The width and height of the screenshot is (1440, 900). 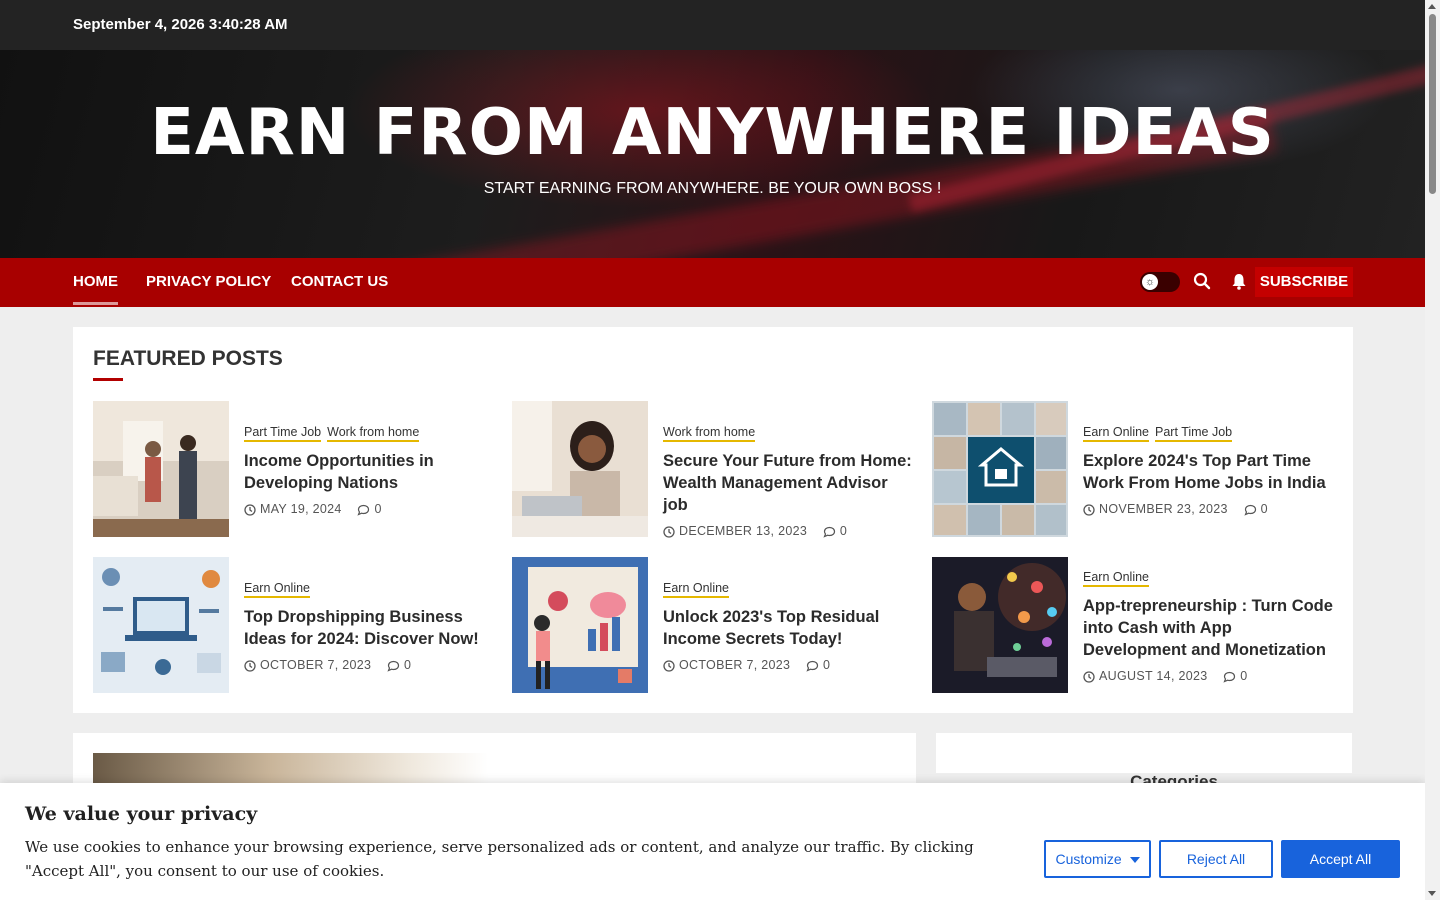 I want to click on main-nav: HOME PRIVACY POLICY CONTACT US, so click(x=712, y=282).